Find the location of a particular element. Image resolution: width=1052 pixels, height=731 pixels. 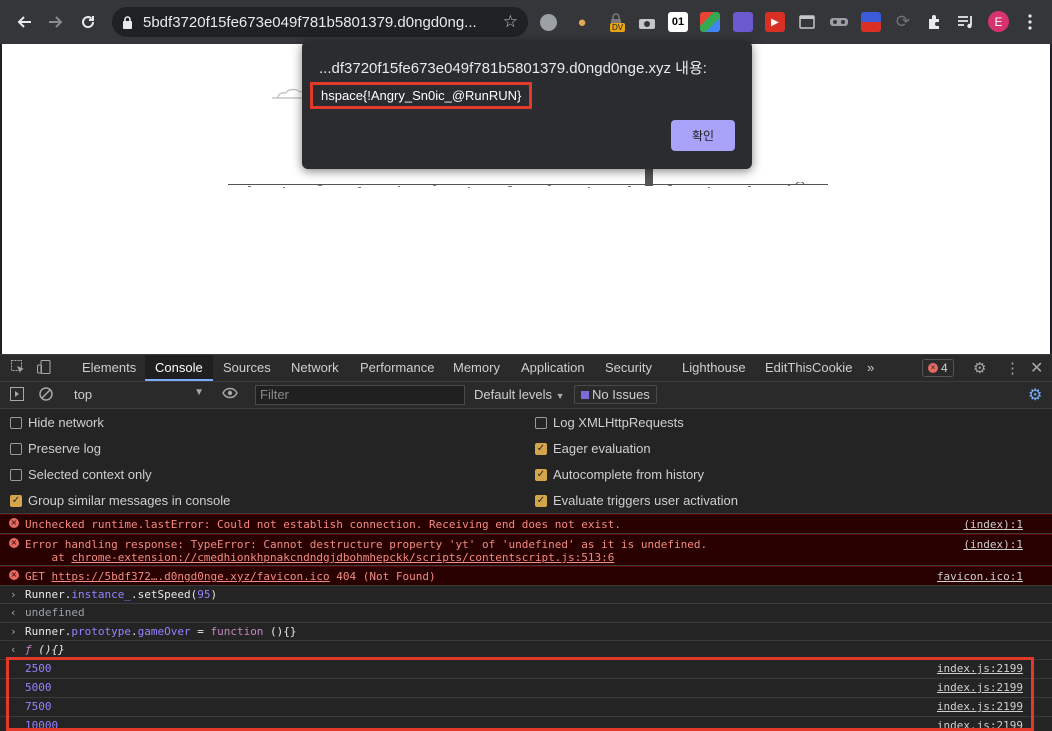

browser-menu-button is located at coordinates (1030, 22).